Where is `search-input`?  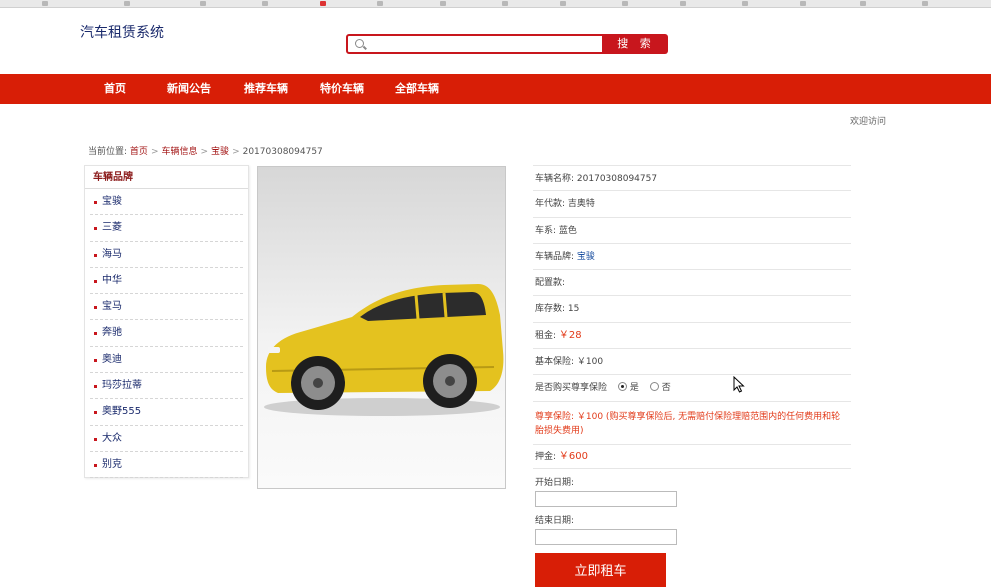 search-input is located at coordinates (485, 44).